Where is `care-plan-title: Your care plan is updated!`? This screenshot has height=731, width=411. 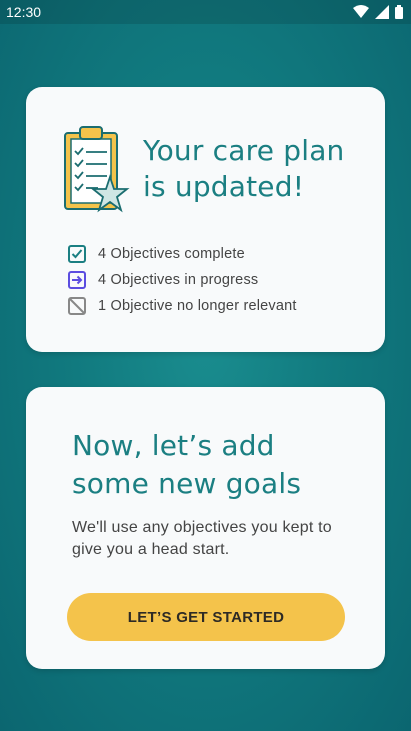 care-plan-title: Your care plan is updated! is located at coordinates (244, 168).